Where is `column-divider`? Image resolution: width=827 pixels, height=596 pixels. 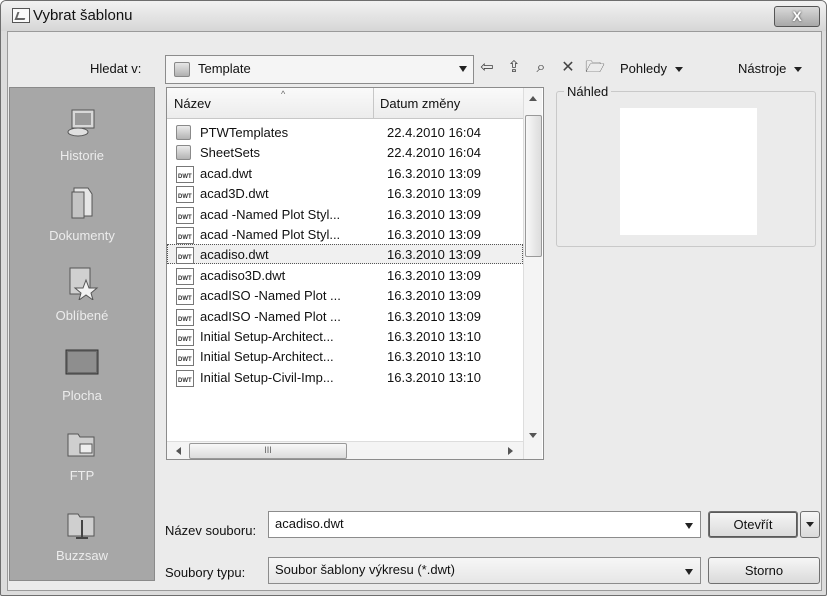 column-divider is located at coordinates (373, 103).